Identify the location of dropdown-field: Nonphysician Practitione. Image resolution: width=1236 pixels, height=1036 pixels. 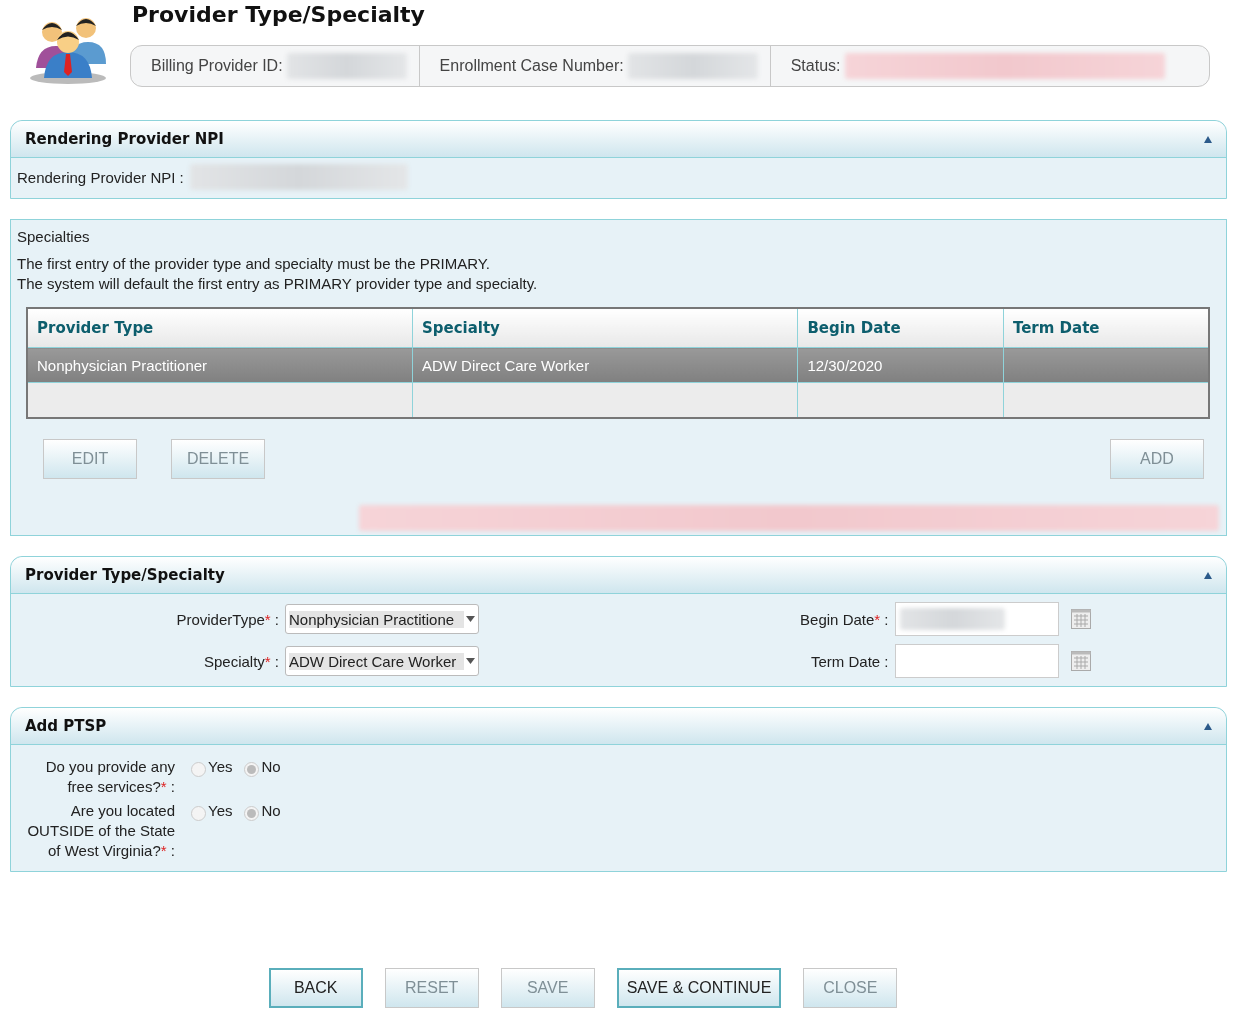
(382, 619).